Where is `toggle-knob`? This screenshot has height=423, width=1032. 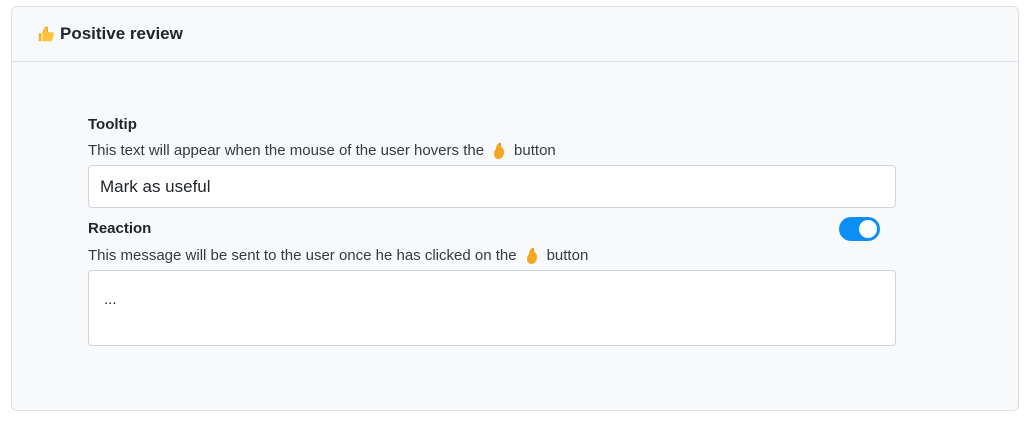
toggle-knob is located at coordinates (868, 229).